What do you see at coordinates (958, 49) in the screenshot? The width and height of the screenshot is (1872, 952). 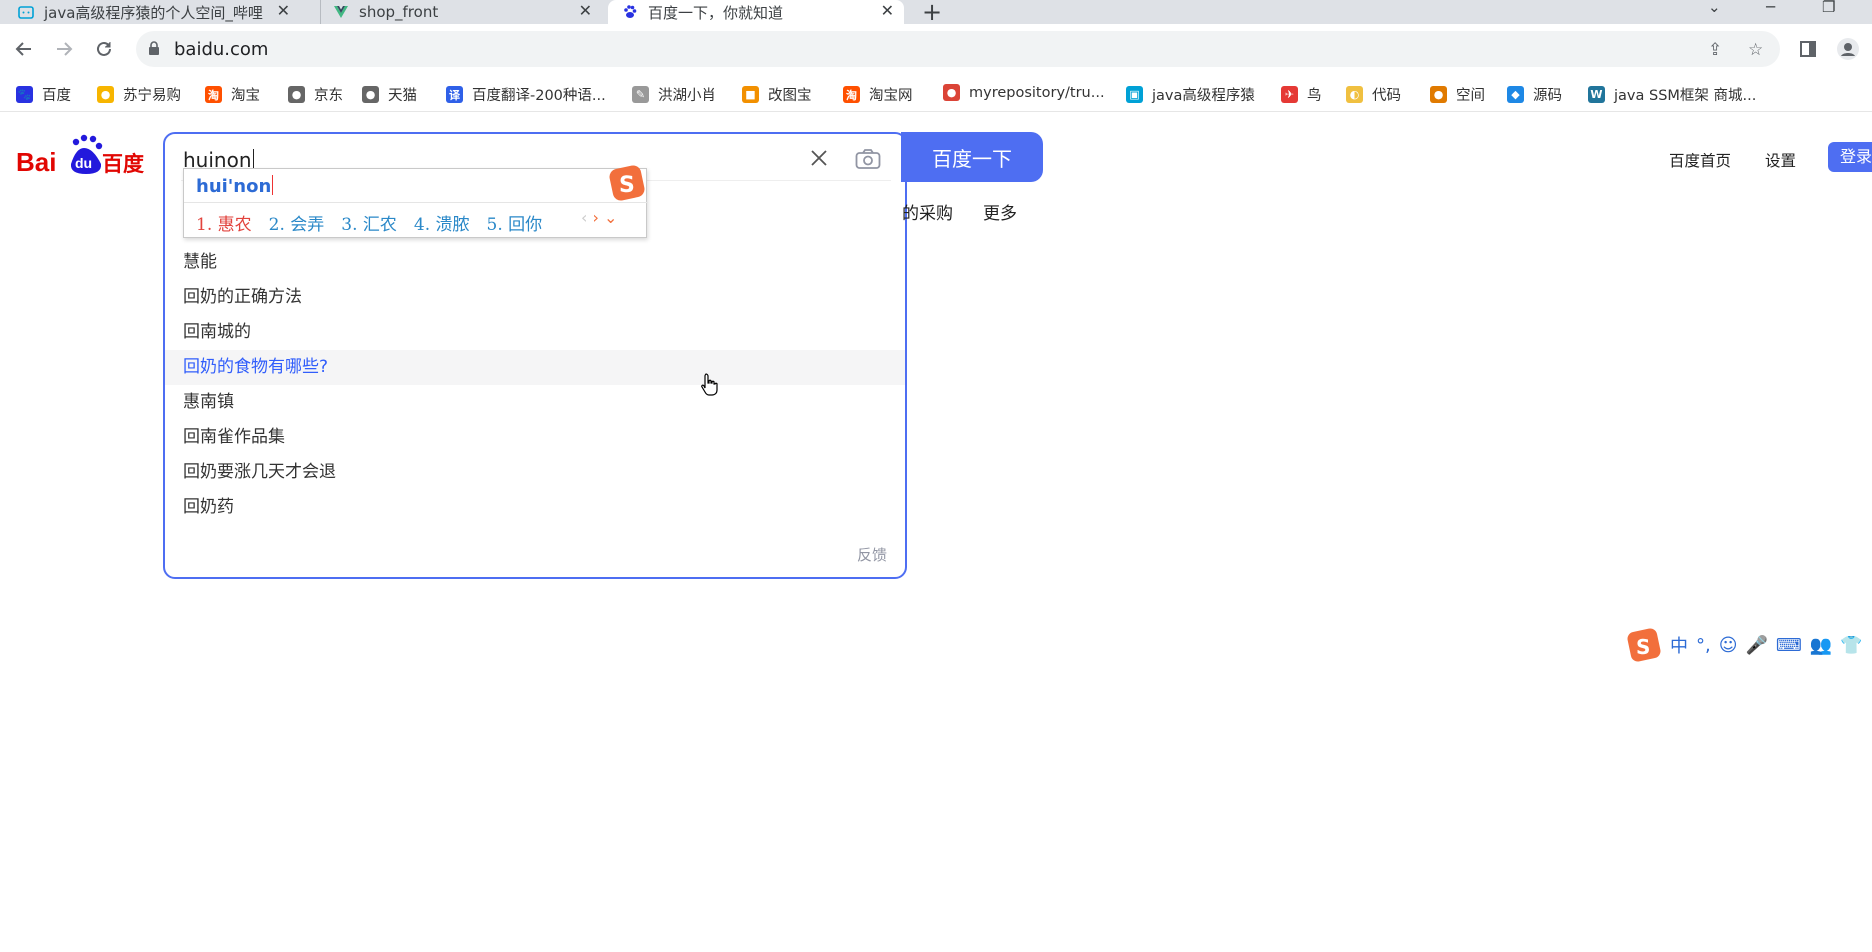 I see `address-bar: baidu.com ⇪ ☆` at bounding box center [958, 49].